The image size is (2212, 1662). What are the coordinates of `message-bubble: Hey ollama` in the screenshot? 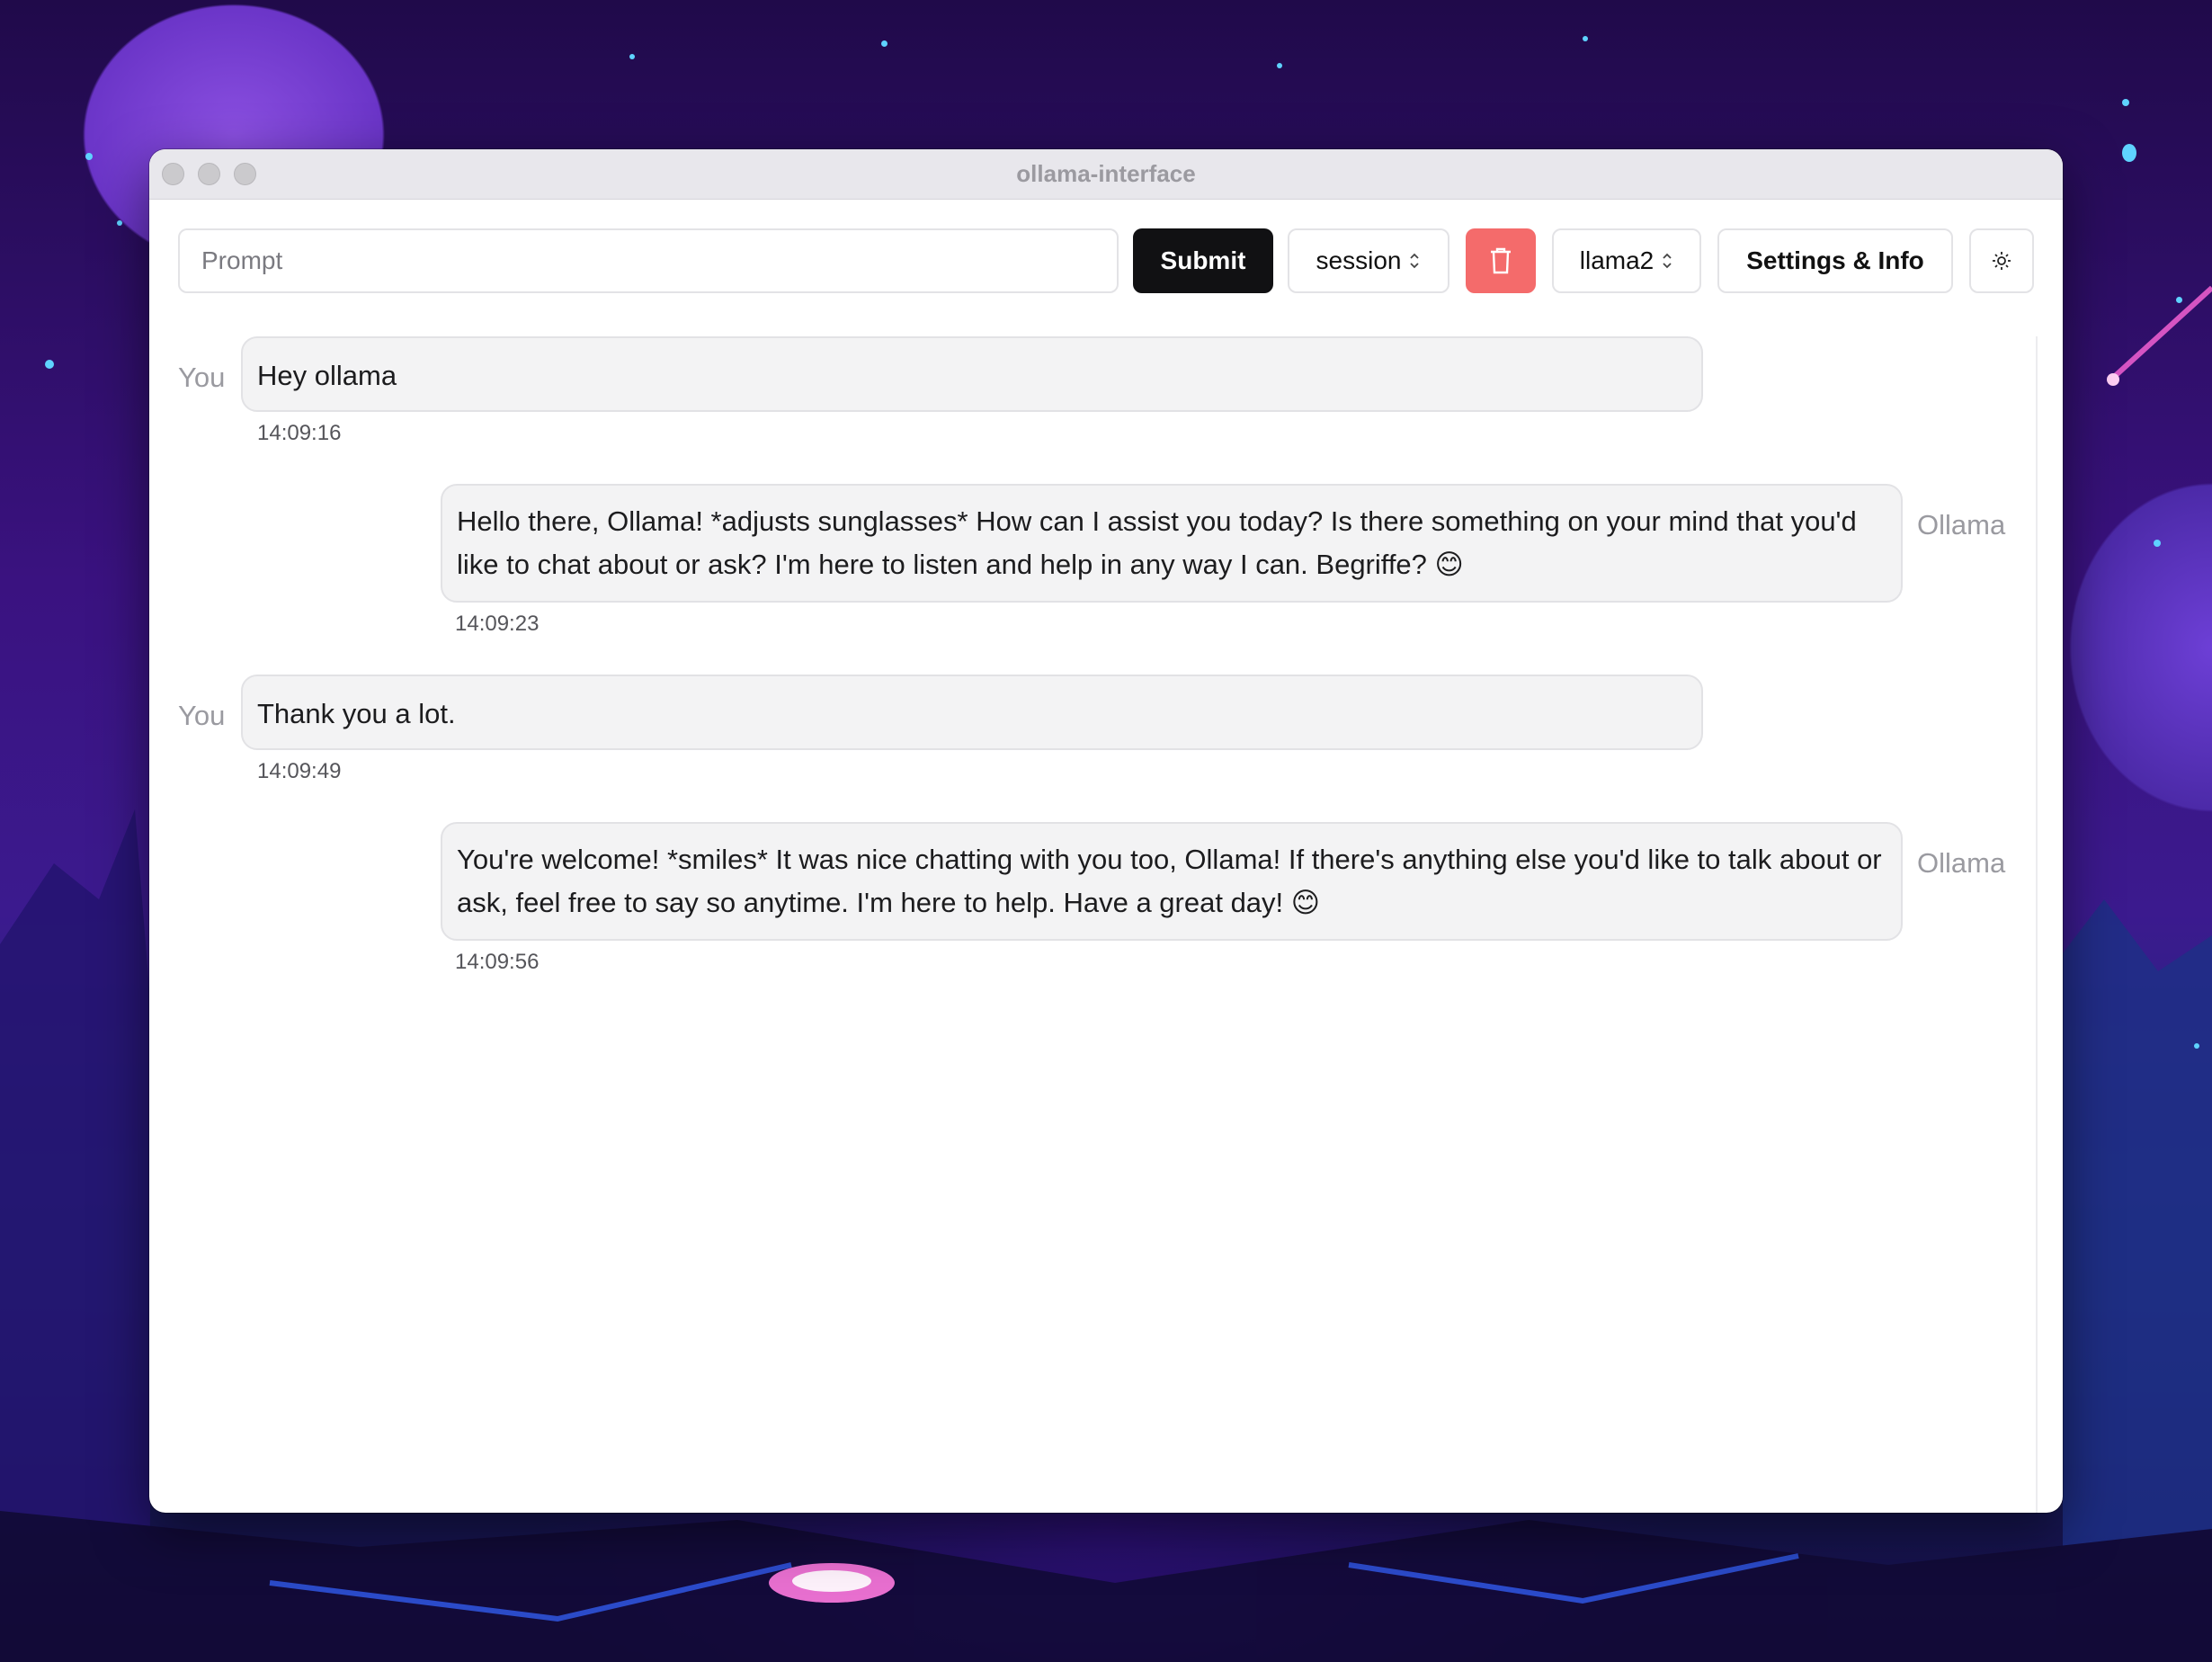 It's located at (972, 374).